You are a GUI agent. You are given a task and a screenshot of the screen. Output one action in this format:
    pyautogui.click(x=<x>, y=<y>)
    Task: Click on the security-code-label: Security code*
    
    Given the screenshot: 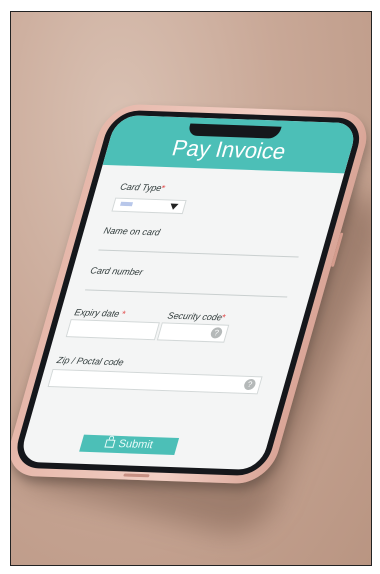 What is the action you would take?
    pyautogui.click(x=196, y=317)
    